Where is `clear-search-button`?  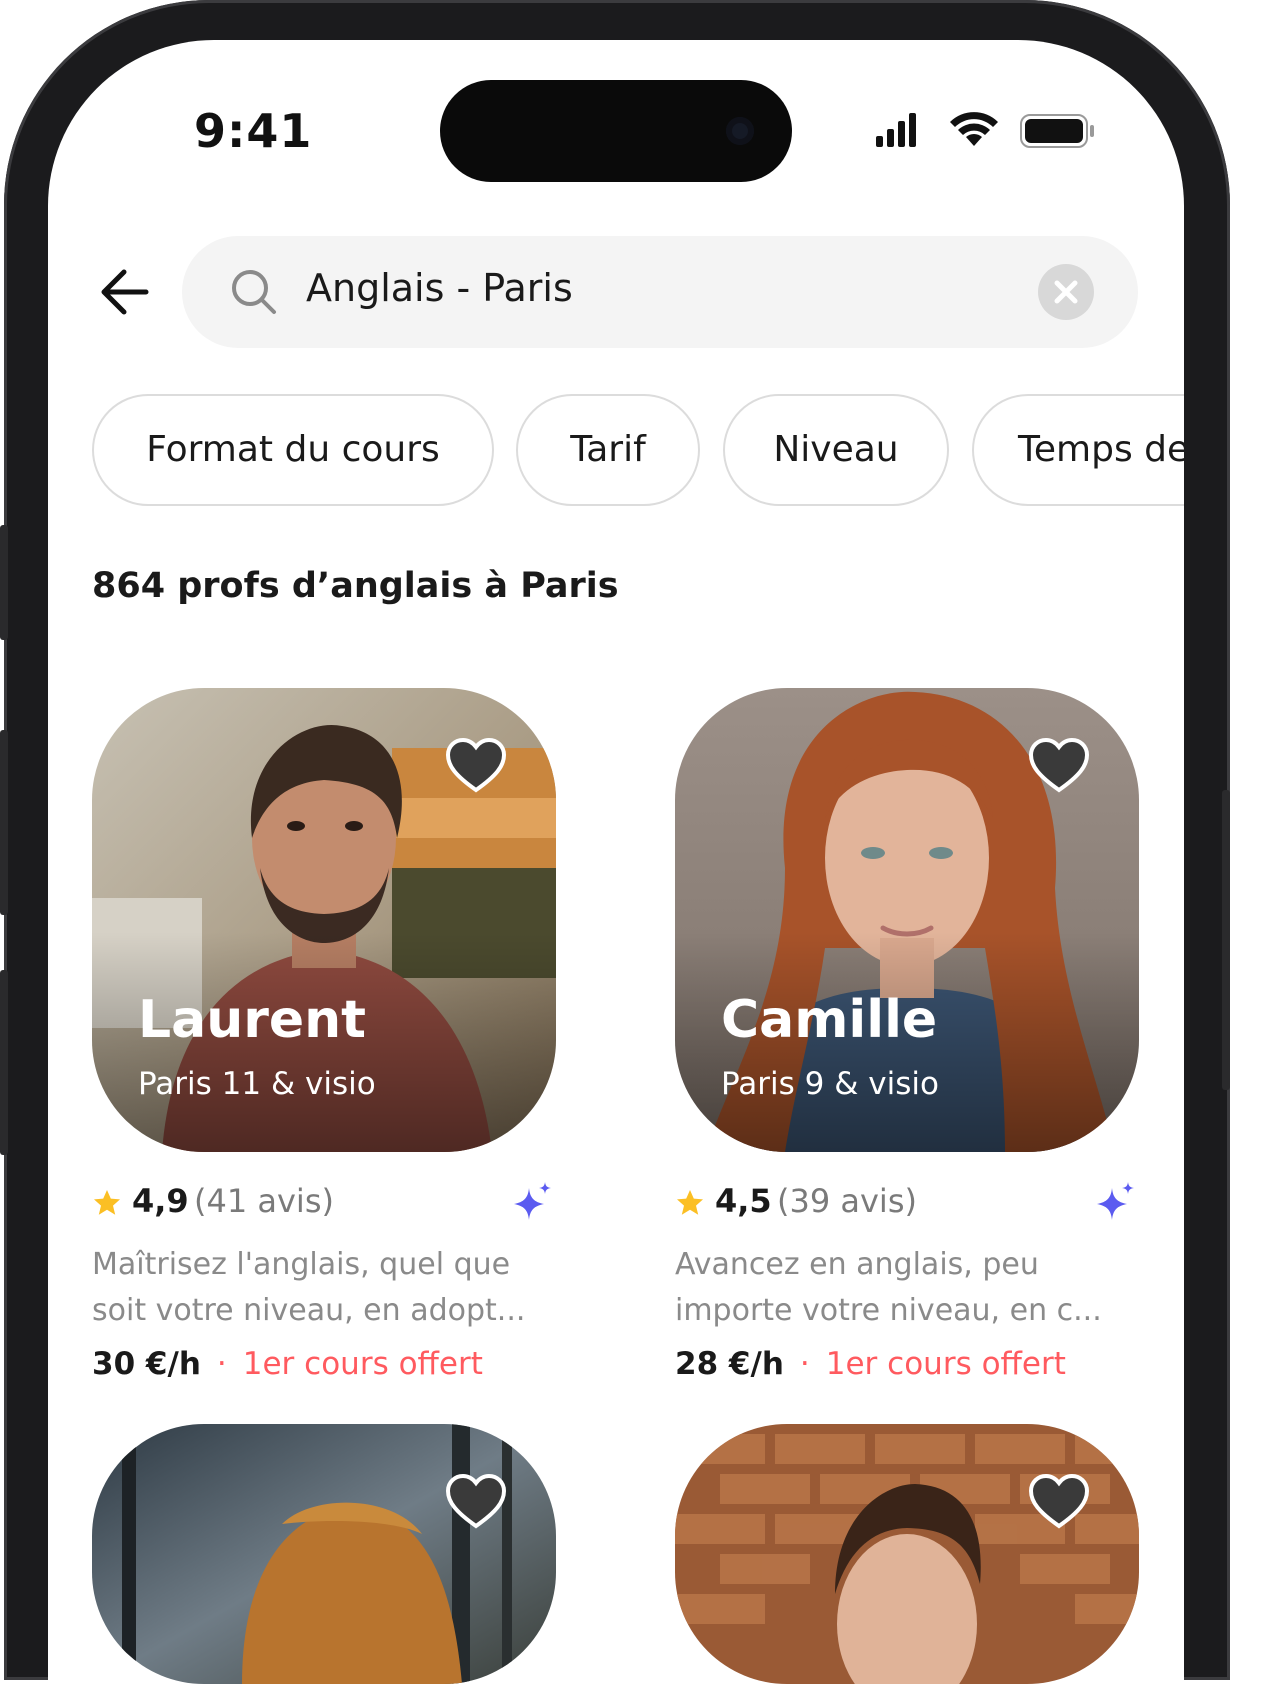 clear-search-button is located at coordinates (1066, 292).